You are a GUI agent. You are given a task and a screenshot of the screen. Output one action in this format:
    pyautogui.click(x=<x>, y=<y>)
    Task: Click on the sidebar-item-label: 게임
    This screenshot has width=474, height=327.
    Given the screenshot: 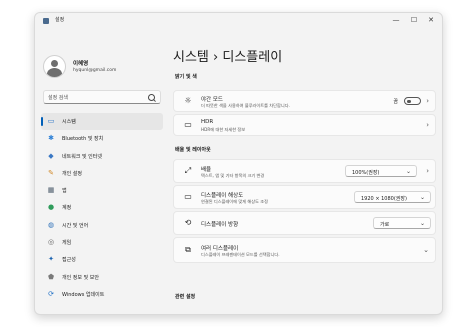 What is the action you would take?
    pyautogui.click(x=67, y=243)
    